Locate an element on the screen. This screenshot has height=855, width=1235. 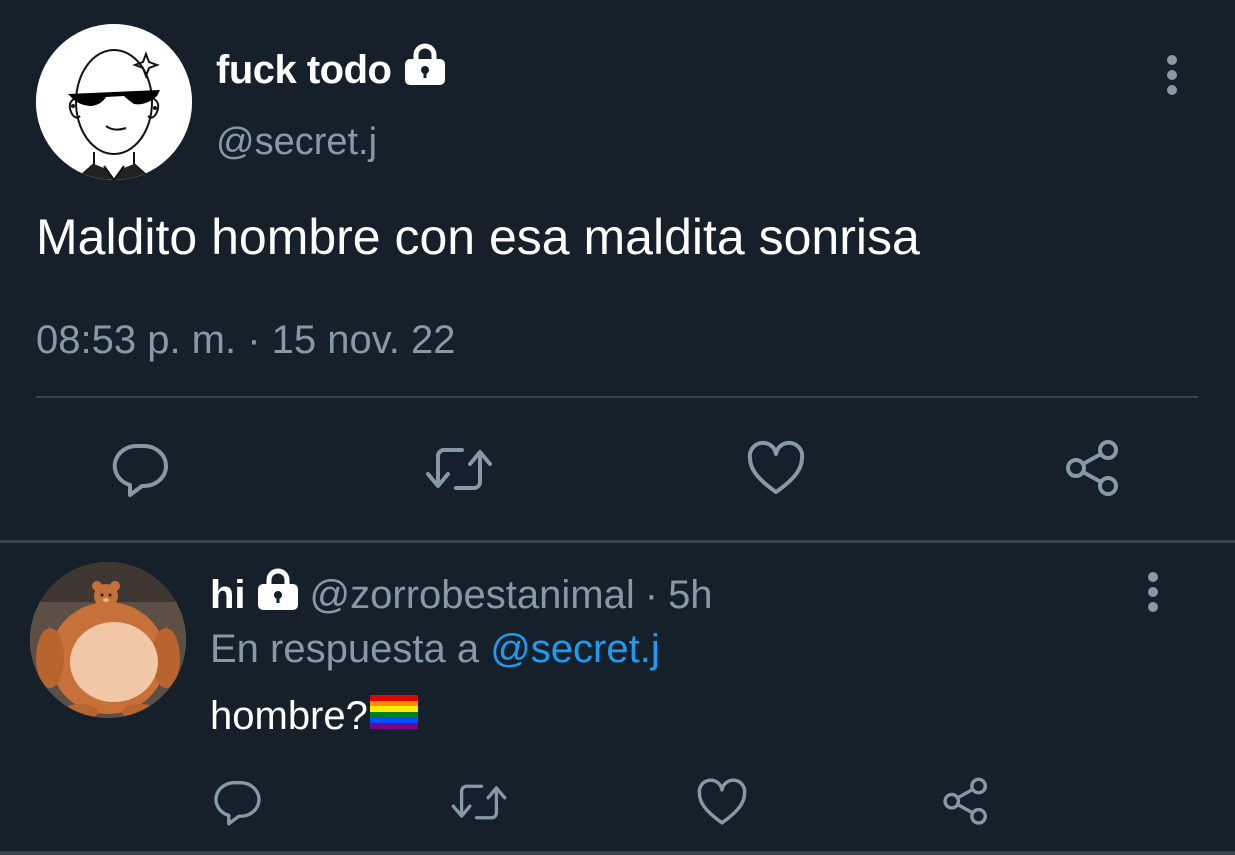
author-avatar is located at coordinates (114, 102).